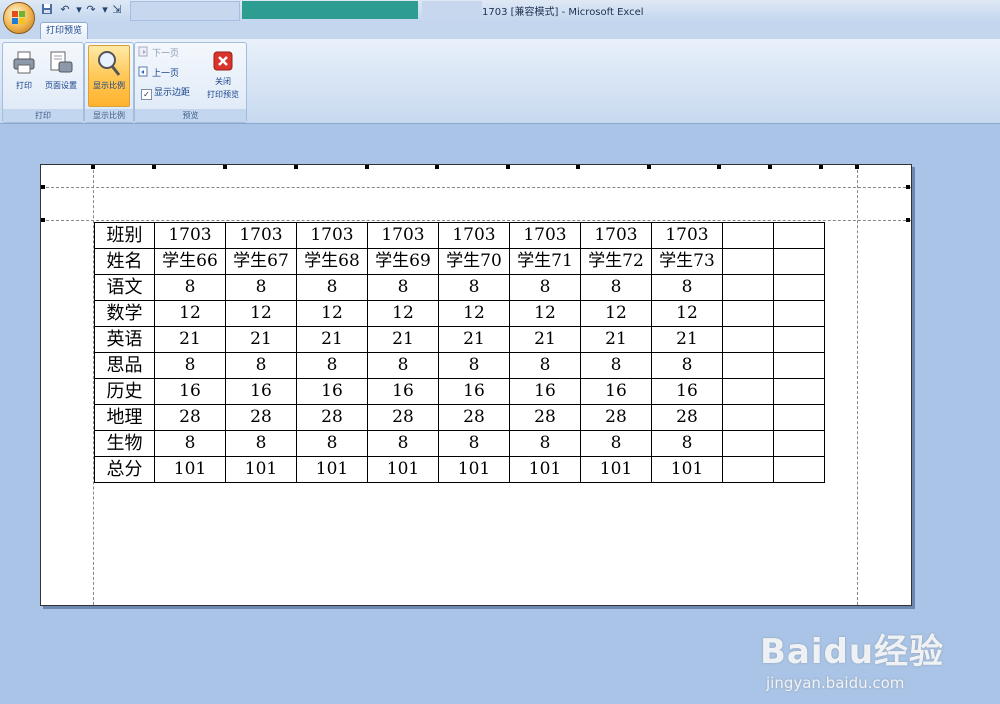 The width and height of the screenshot is (1000, 704). What do you see at coordinates (124, 261) in the screenshot?
I see `row-label: 姓名` at bounding box center [124, 261].